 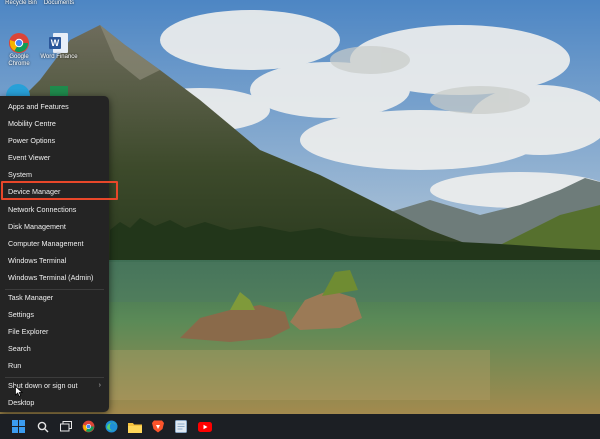 I want to click on menu-item-windows-terminal-admin: Windows Terminal (Admin), so click(x=54, y=277).